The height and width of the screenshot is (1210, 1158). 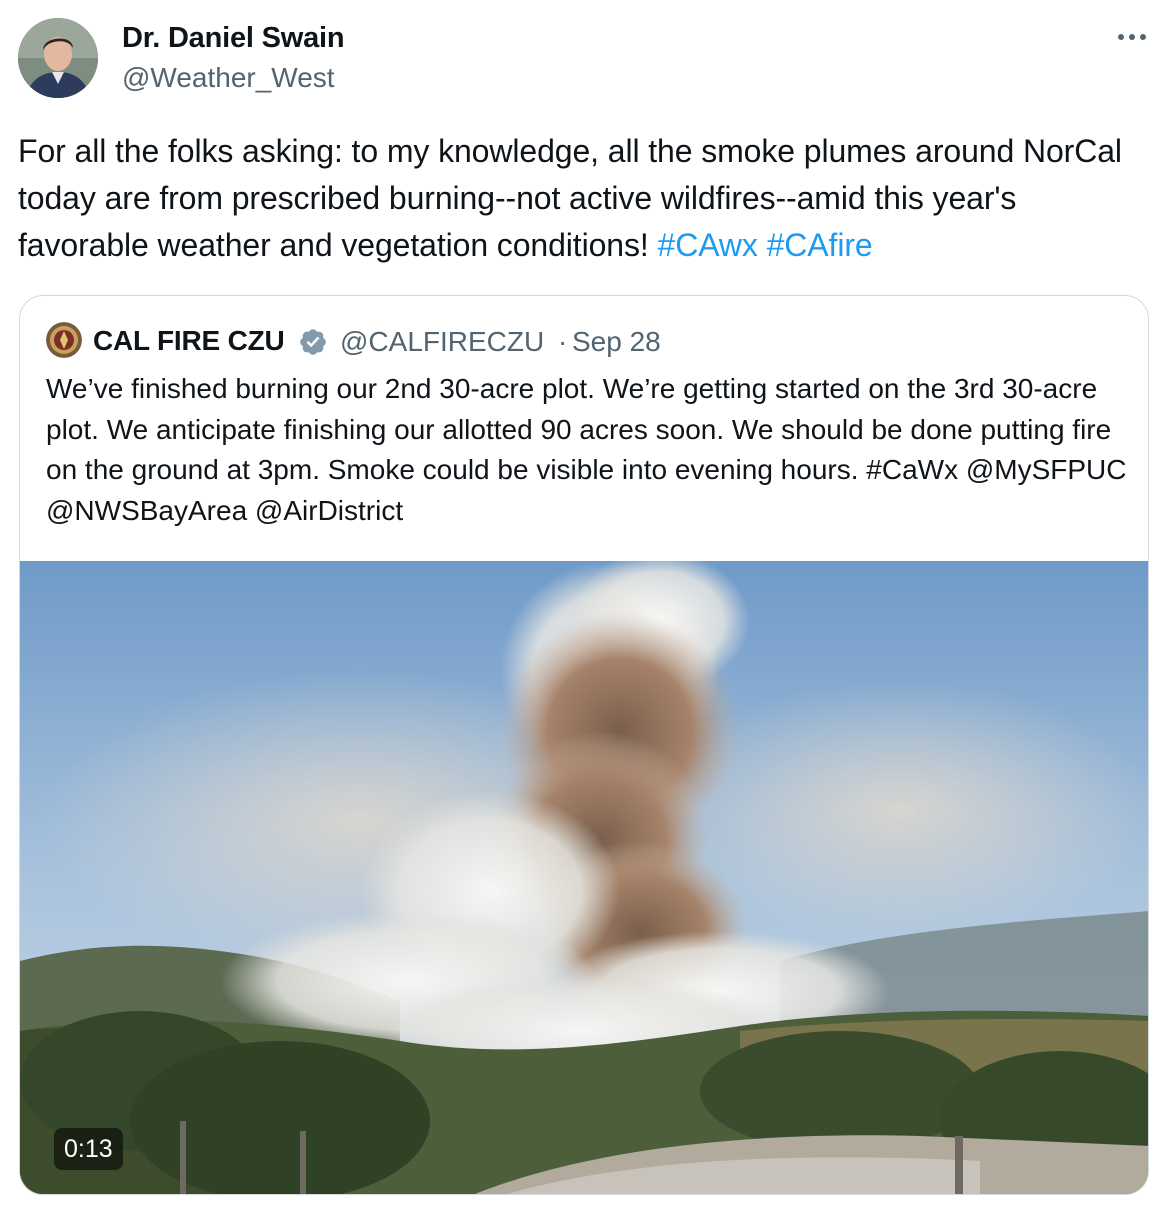 What do you see at coordinates (820, 245) in the screenshot?
I see `hashtag-link: #CAfire` at bounding box center [820, 245].